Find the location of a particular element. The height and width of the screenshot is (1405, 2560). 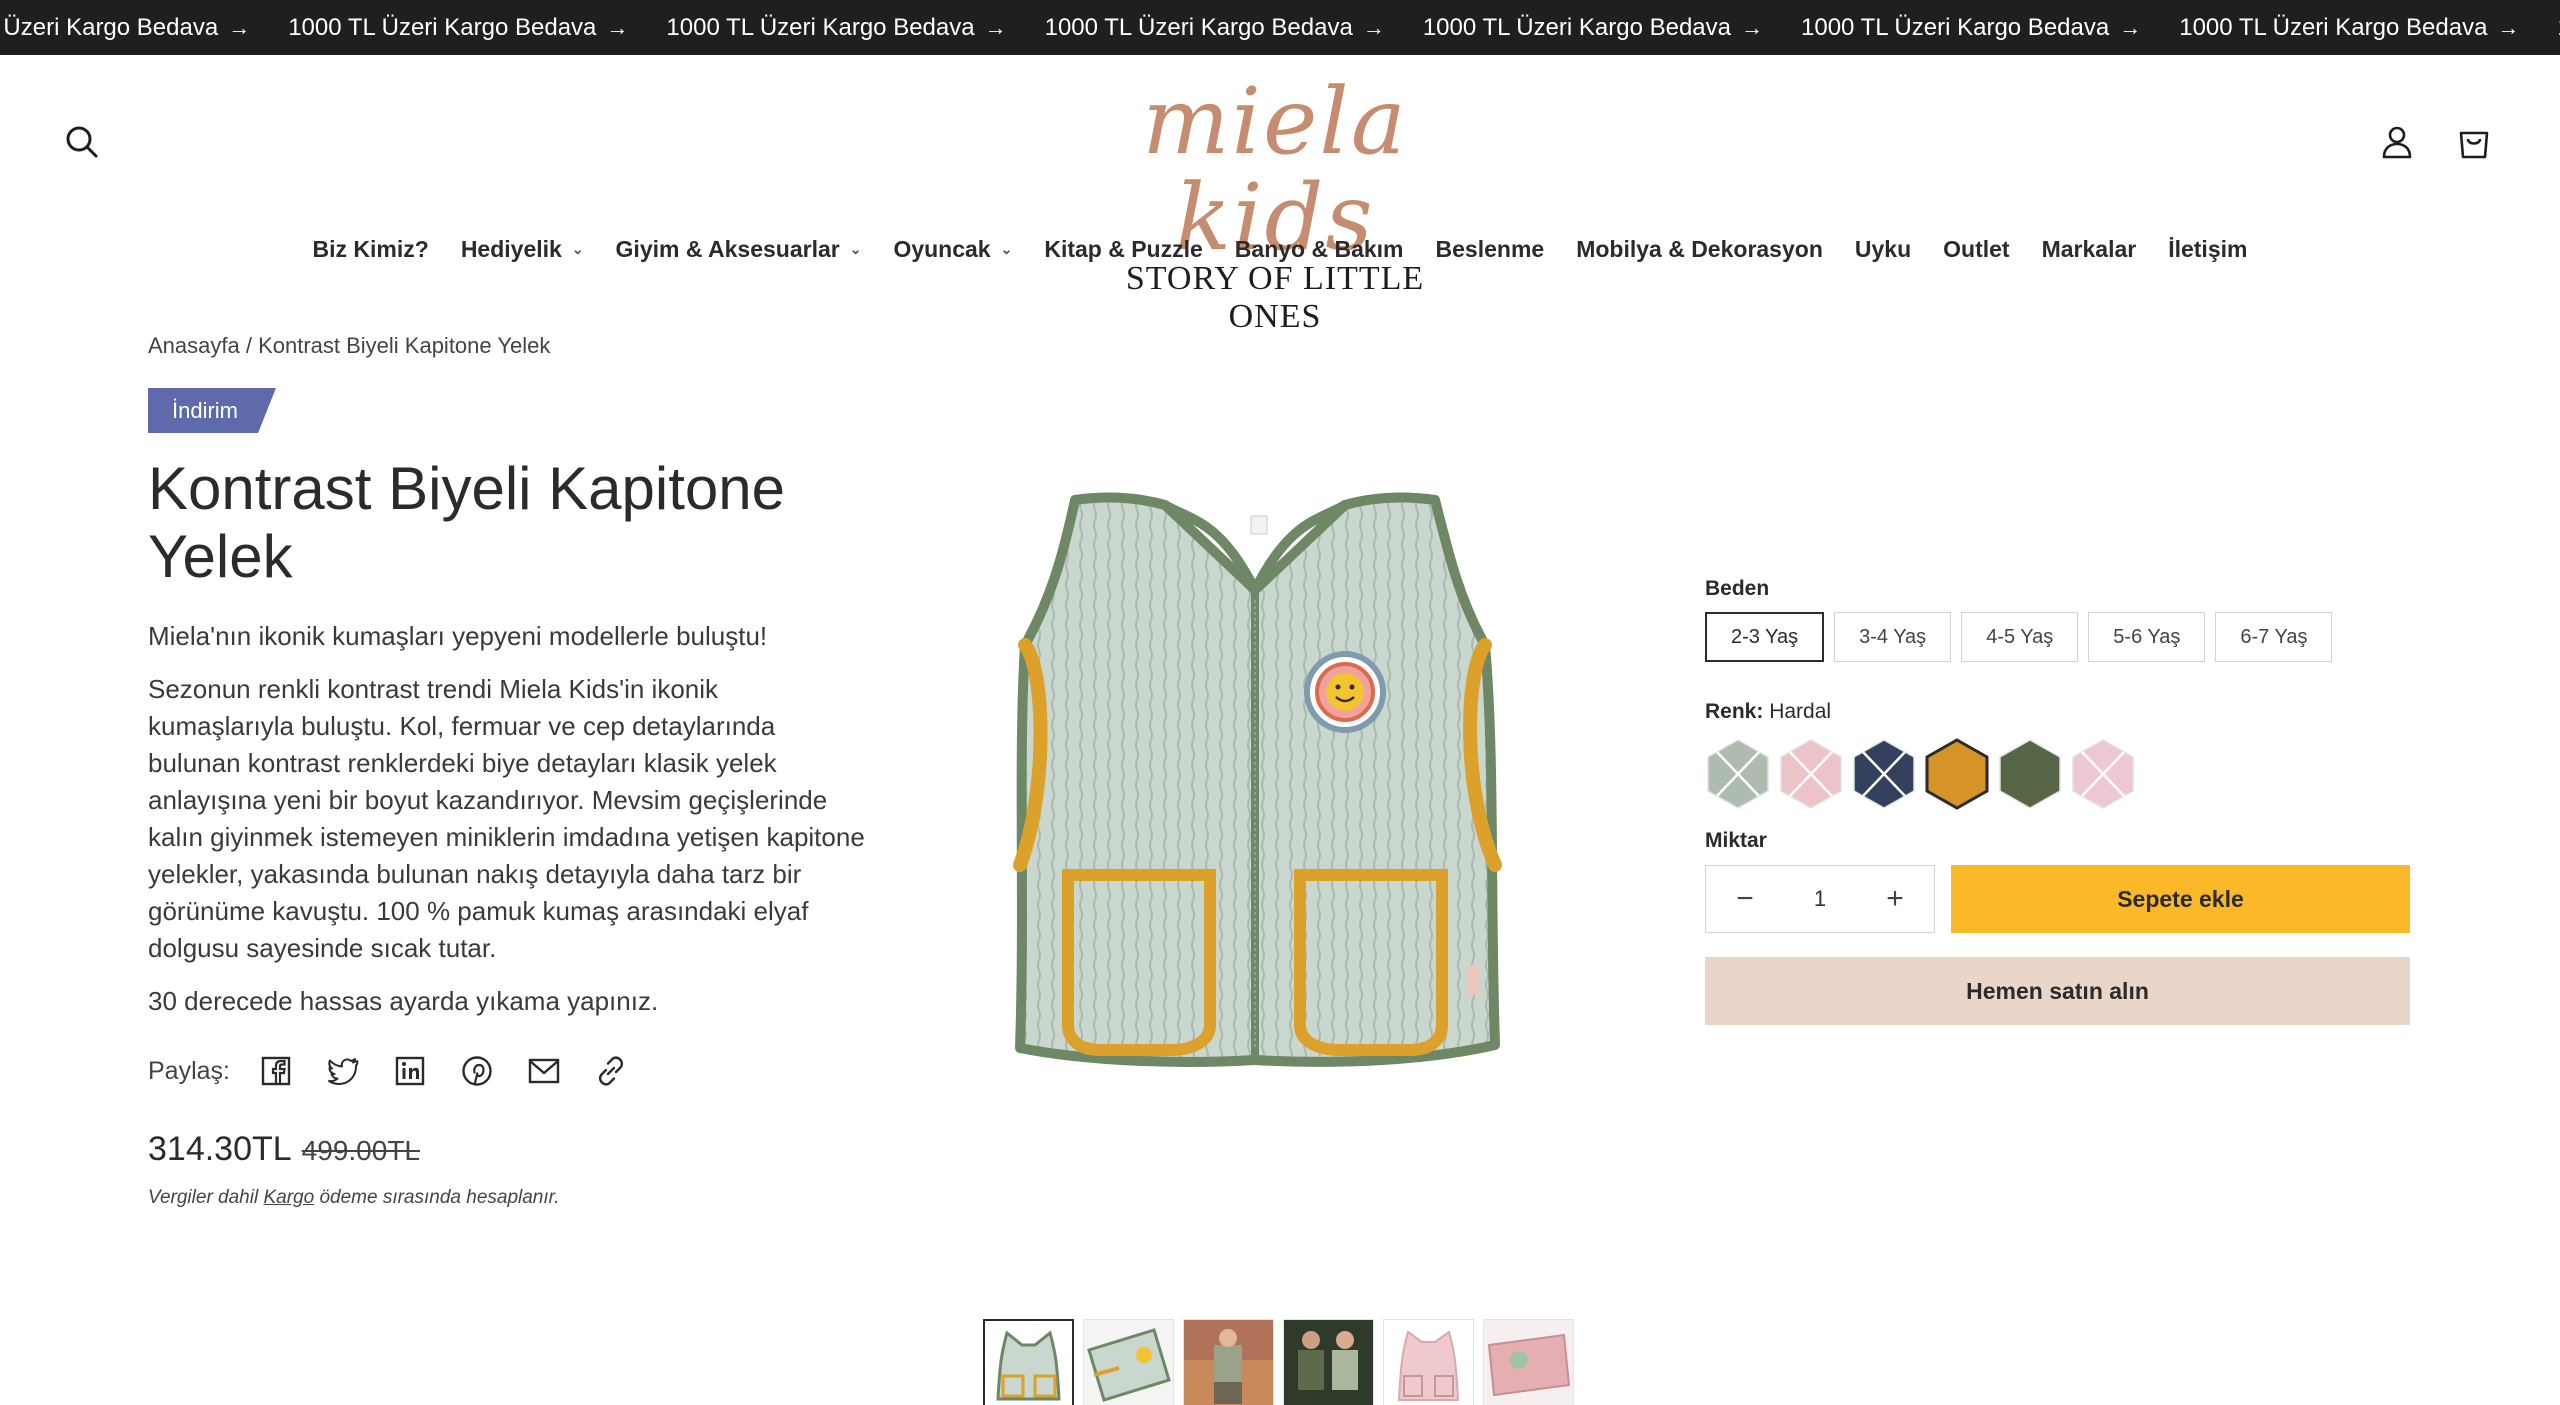

nav-item: Uyku is located at coordinates (1883, 249).